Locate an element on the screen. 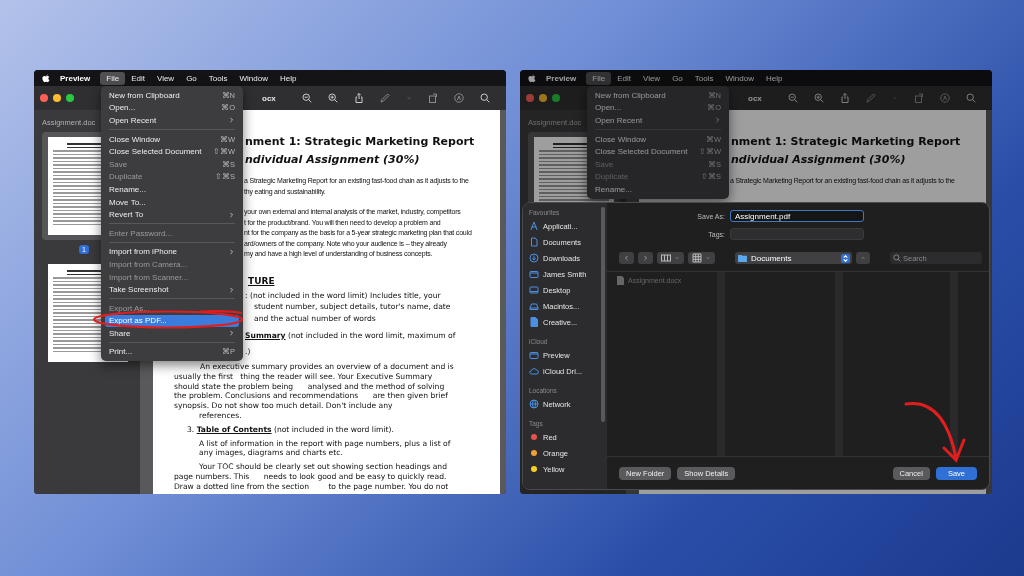  chevron-up-icon is located at coordinates (863, 258).